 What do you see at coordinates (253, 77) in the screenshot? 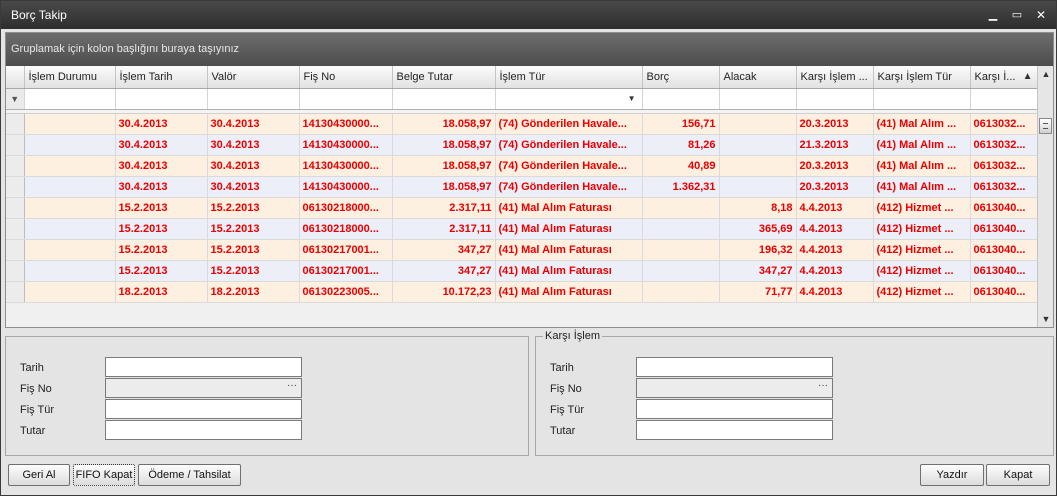
I see `col-header-valor: Valör` at bounding box center [253, 77].